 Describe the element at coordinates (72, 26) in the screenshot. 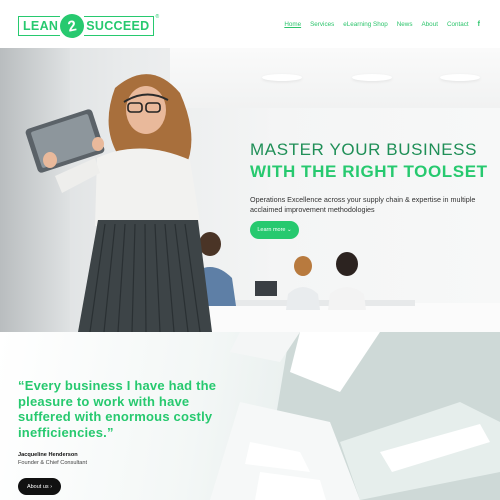

I see `logo-badge: 2` at that location.